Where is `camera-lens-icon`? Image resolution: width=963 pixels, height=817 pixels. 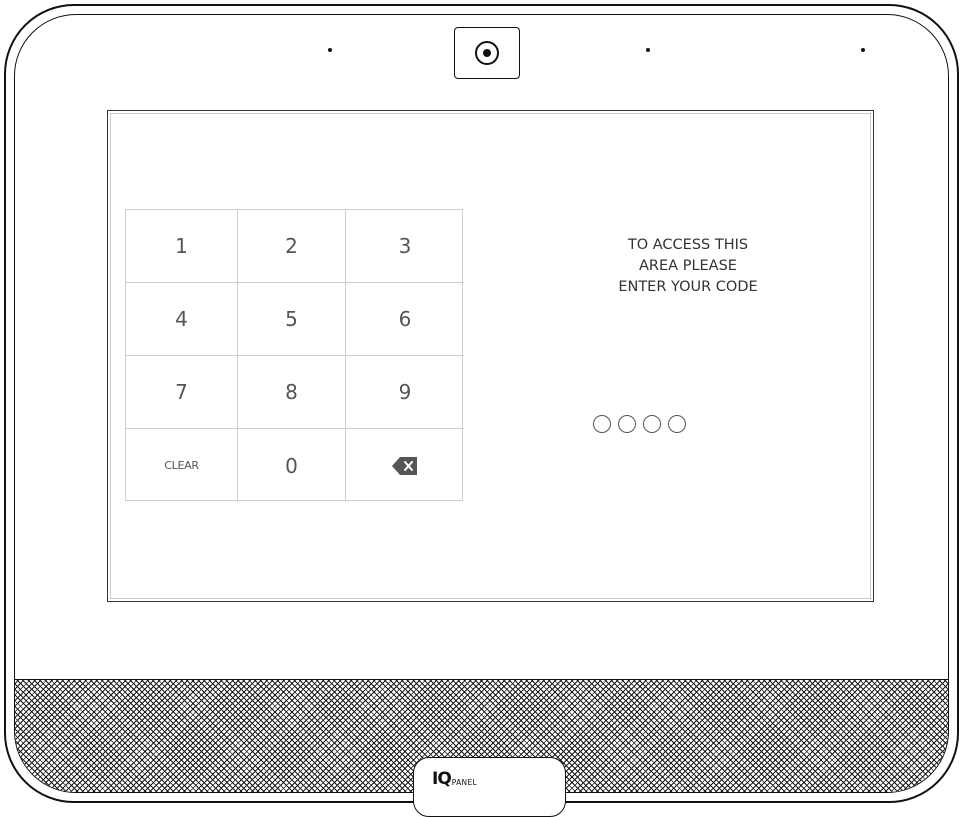 camera-lens-icon is located at coordinates (487, 53).